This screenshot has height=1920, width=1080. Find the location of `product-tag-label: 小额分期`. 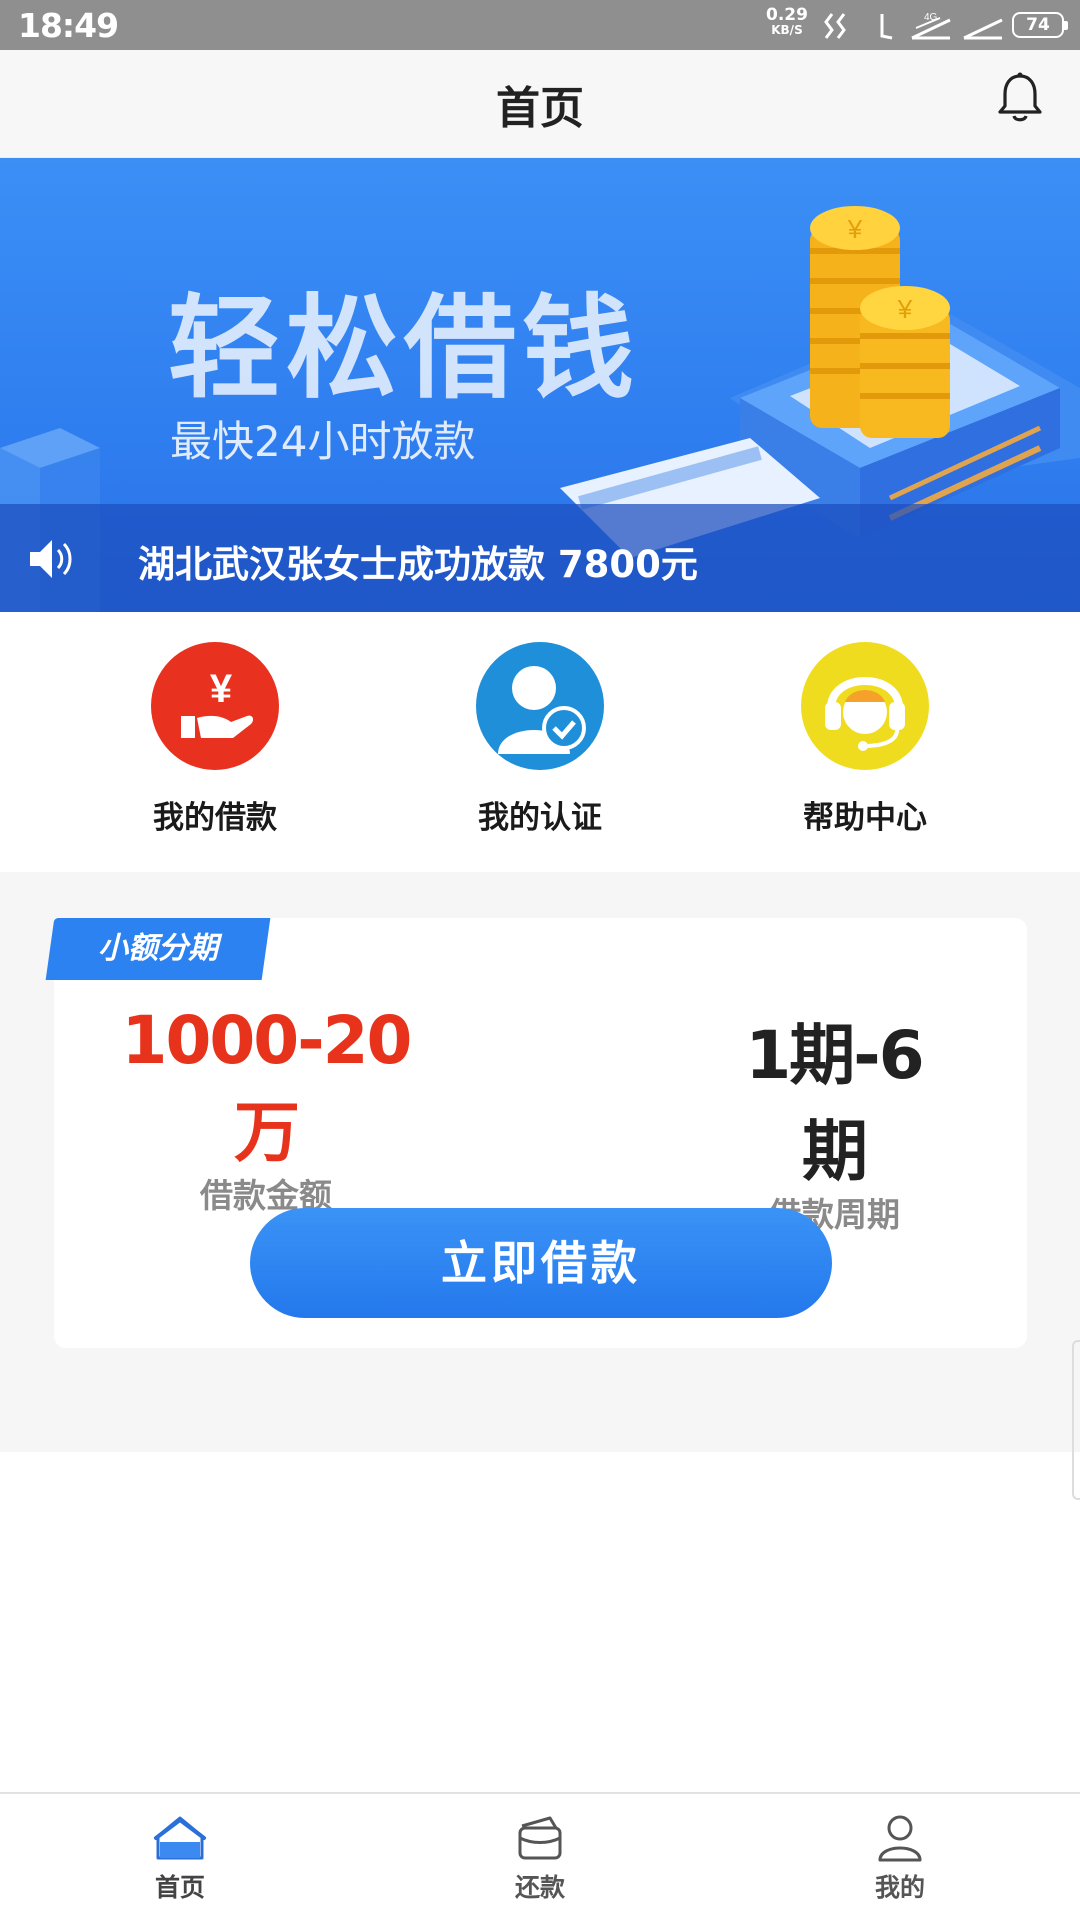

product-tag-label: 小额分期 is located at coordinates (158, 948).